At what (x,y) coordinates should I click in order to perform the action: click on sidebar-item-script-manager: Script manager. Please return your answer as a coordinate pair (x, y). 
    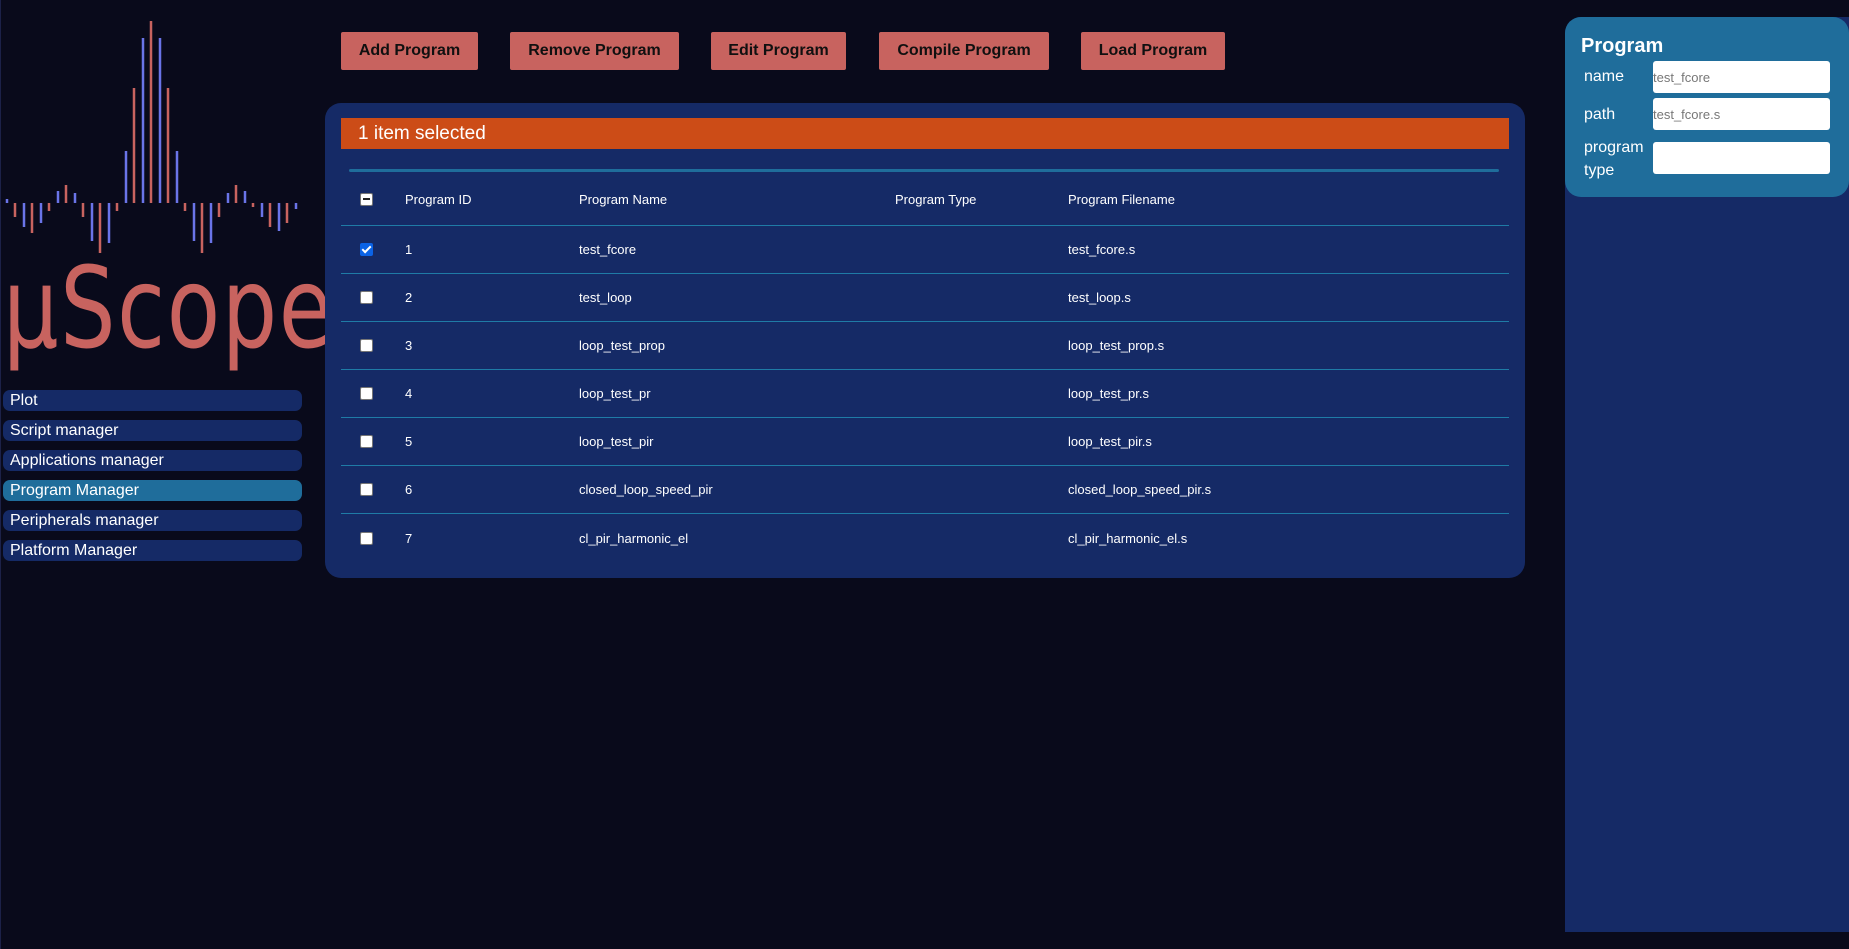
    Looking at the image, I should click on (152, 430).